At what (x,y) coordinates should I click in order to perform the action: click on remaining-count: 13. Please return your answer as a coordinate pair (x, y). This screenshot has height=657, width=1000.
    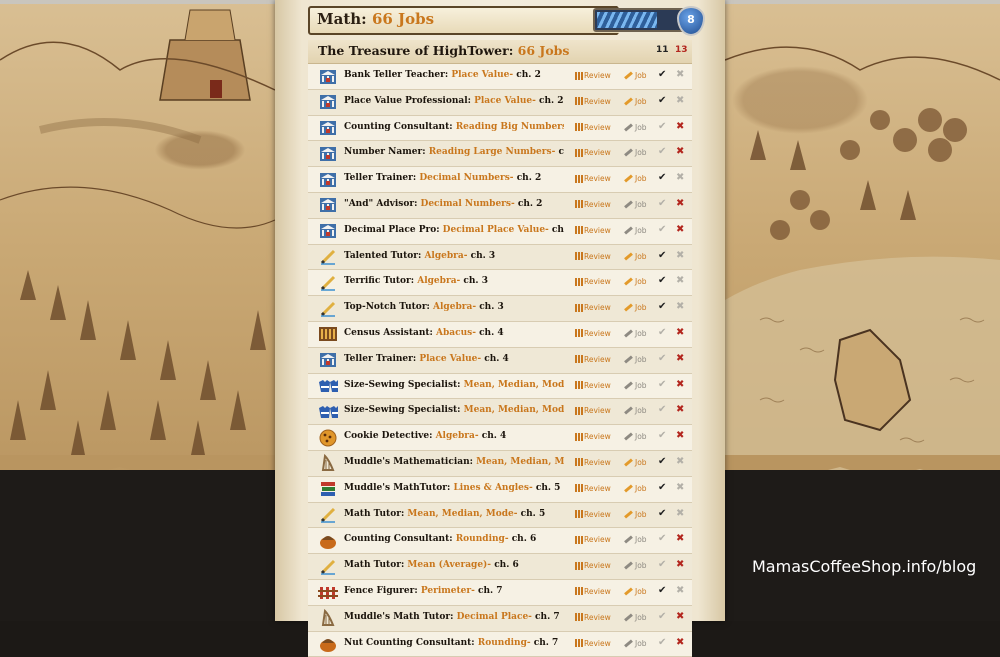
    Looking at the image, I should click on (681, 50).